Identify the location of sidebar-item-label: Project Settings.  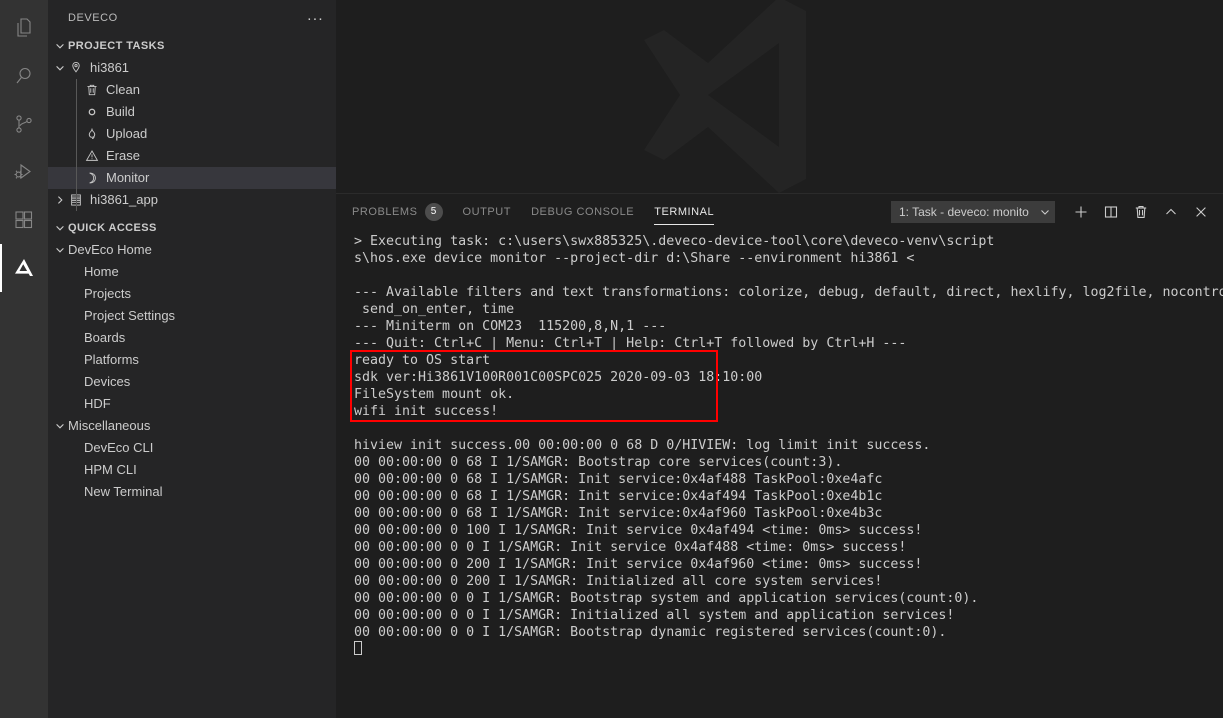
(130, 315).